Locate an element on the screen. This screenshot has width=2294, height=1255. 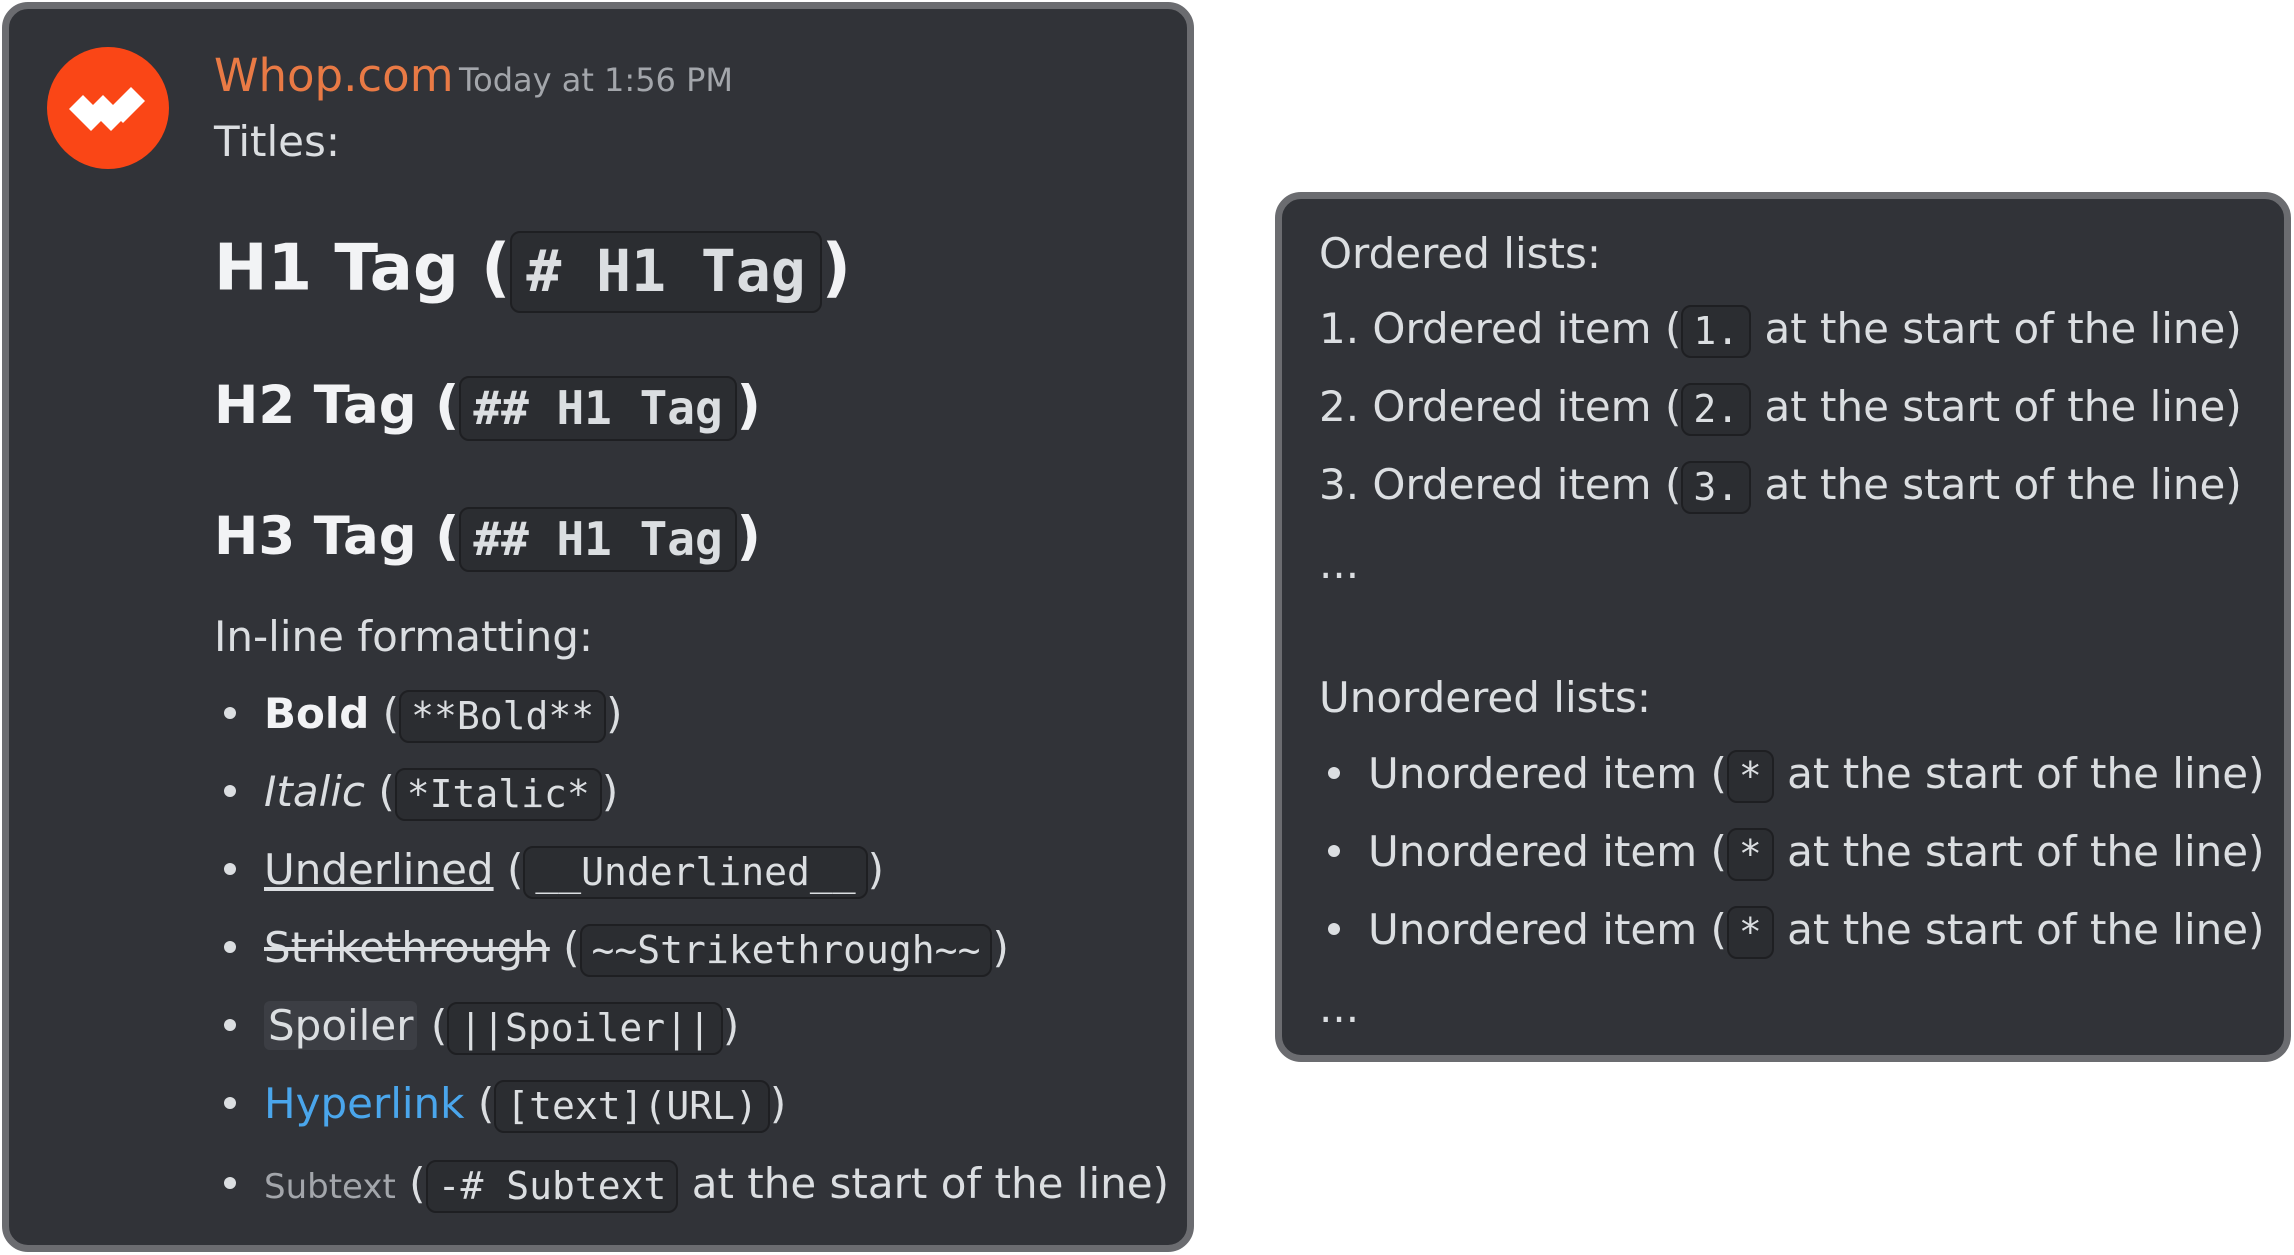
titles-label: Titles: is located at coordinates (277, 141).